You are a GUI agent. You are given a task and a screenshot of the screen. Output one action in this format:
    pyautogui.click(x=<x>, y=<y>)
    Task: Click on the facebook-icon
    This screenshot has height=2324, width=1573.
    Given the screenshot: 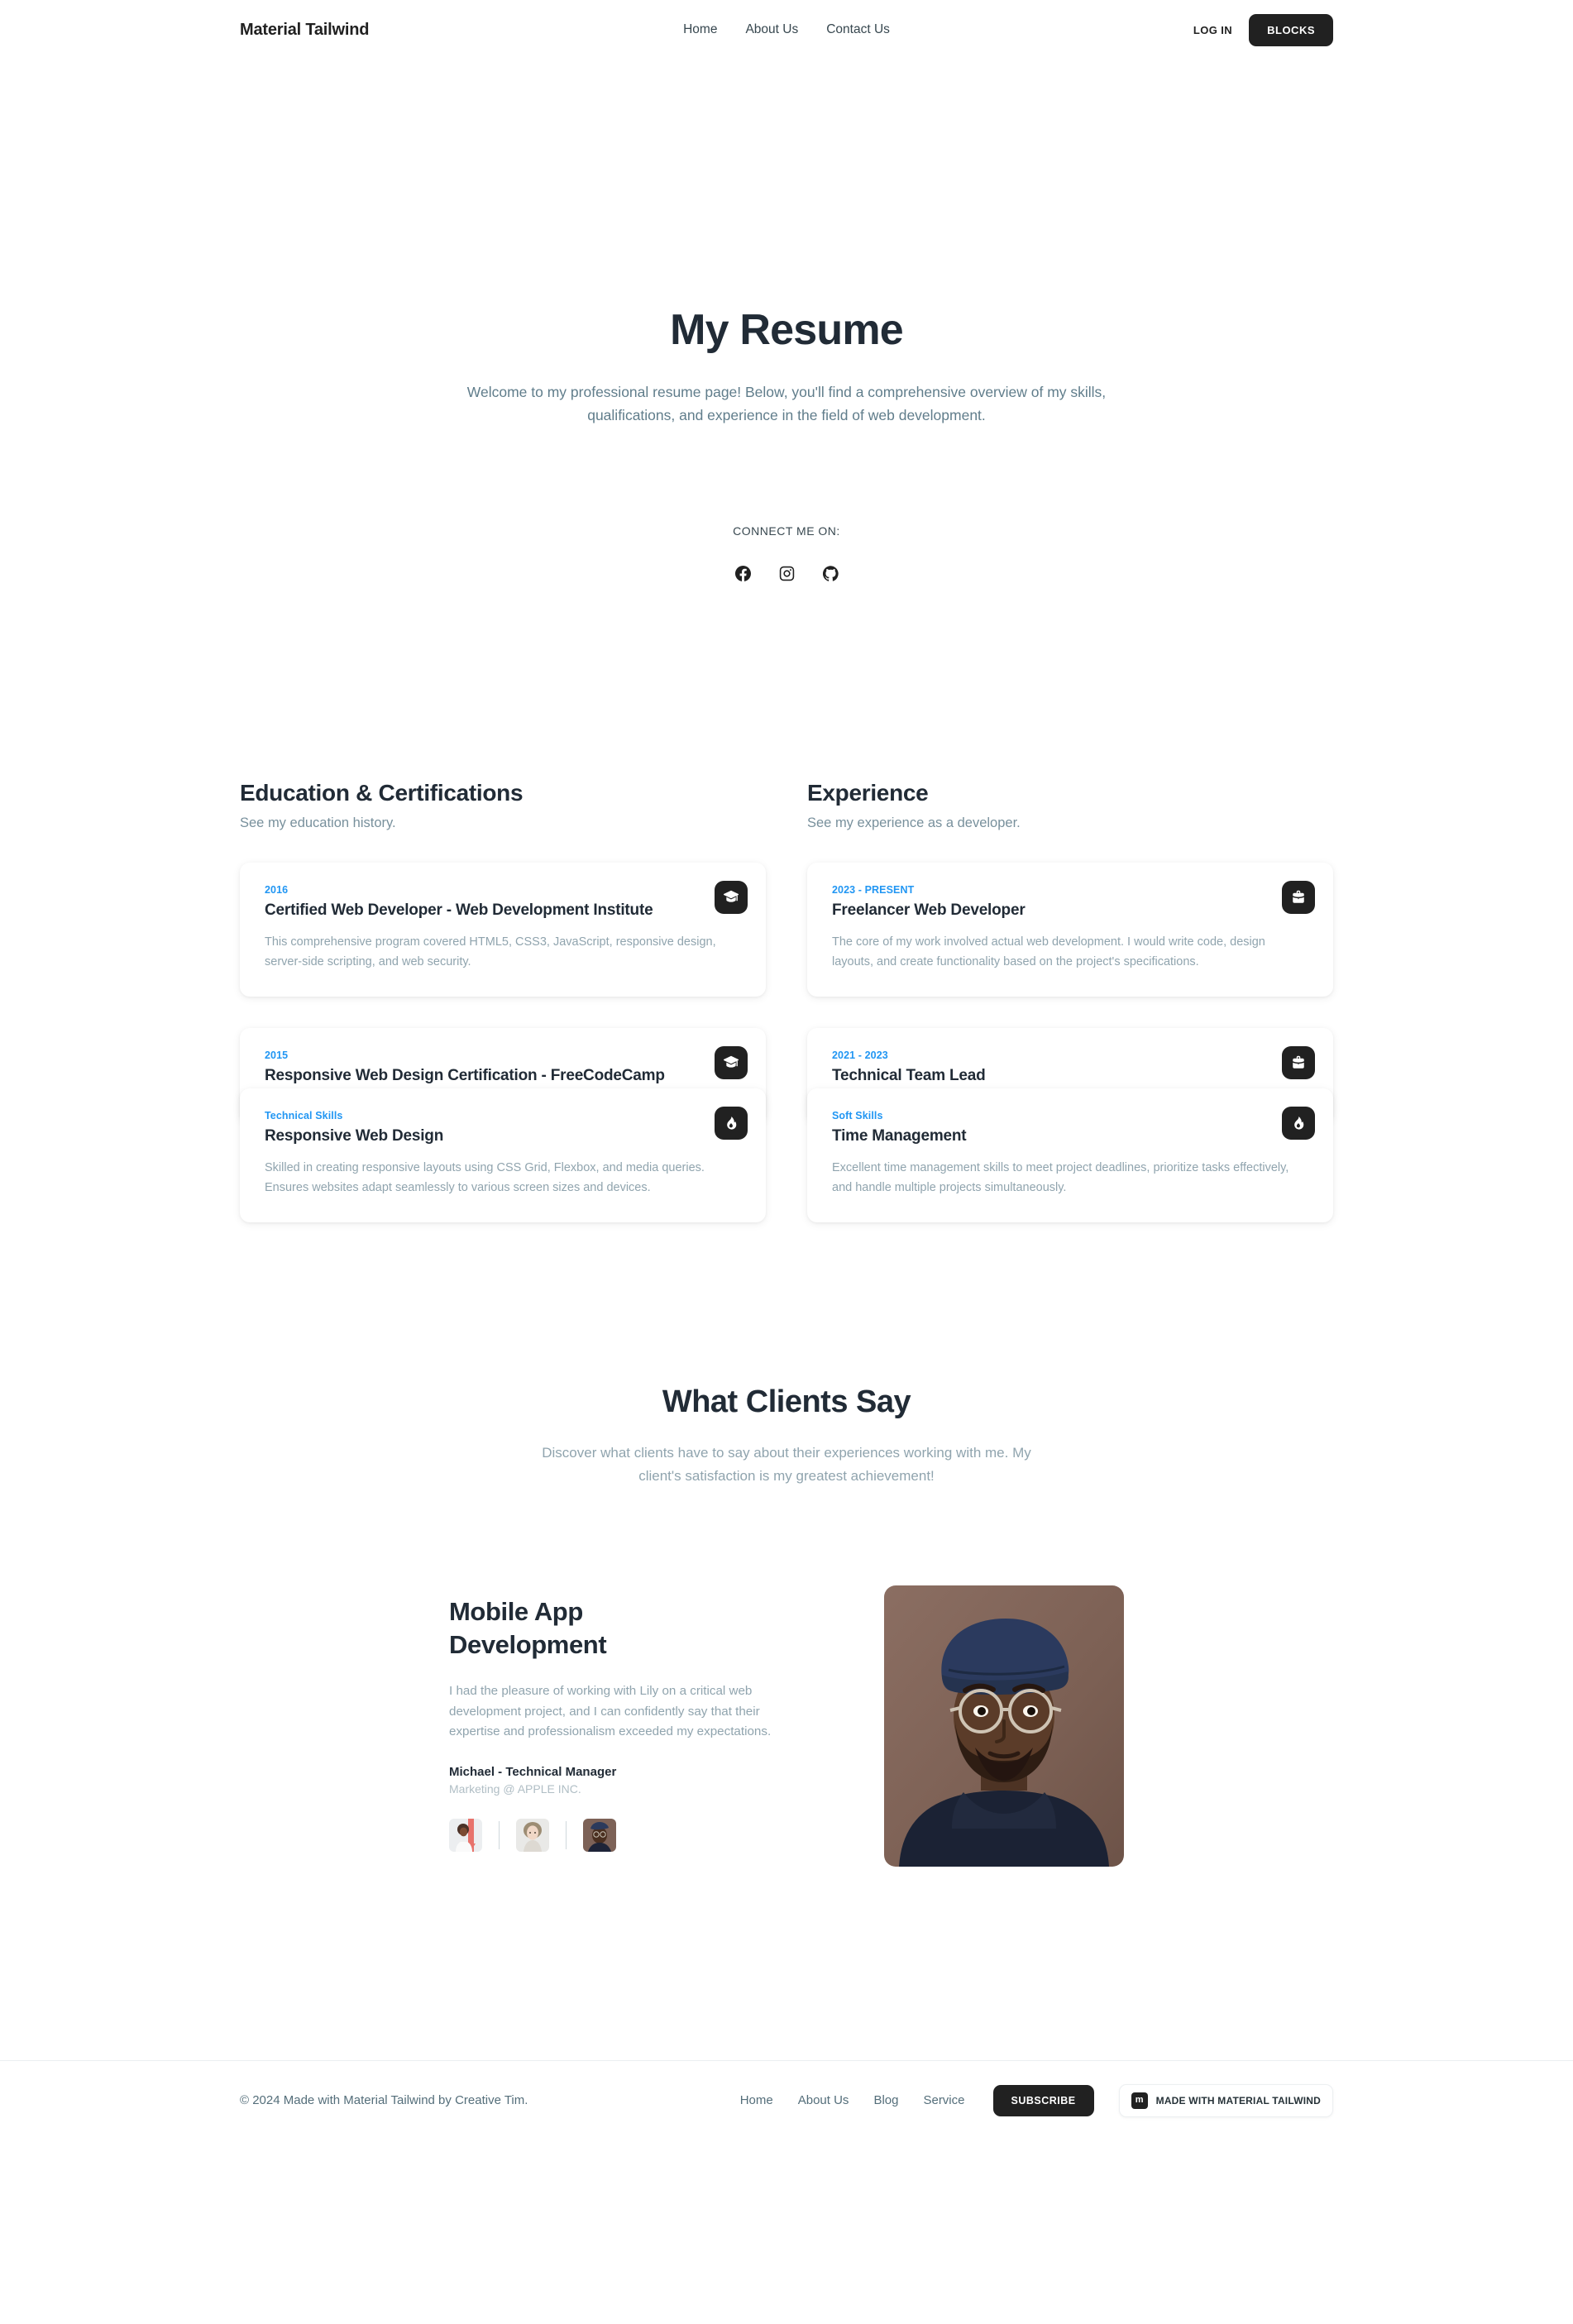 What is the action you would take?
    pyautogui.click(x=742, y=574)
    